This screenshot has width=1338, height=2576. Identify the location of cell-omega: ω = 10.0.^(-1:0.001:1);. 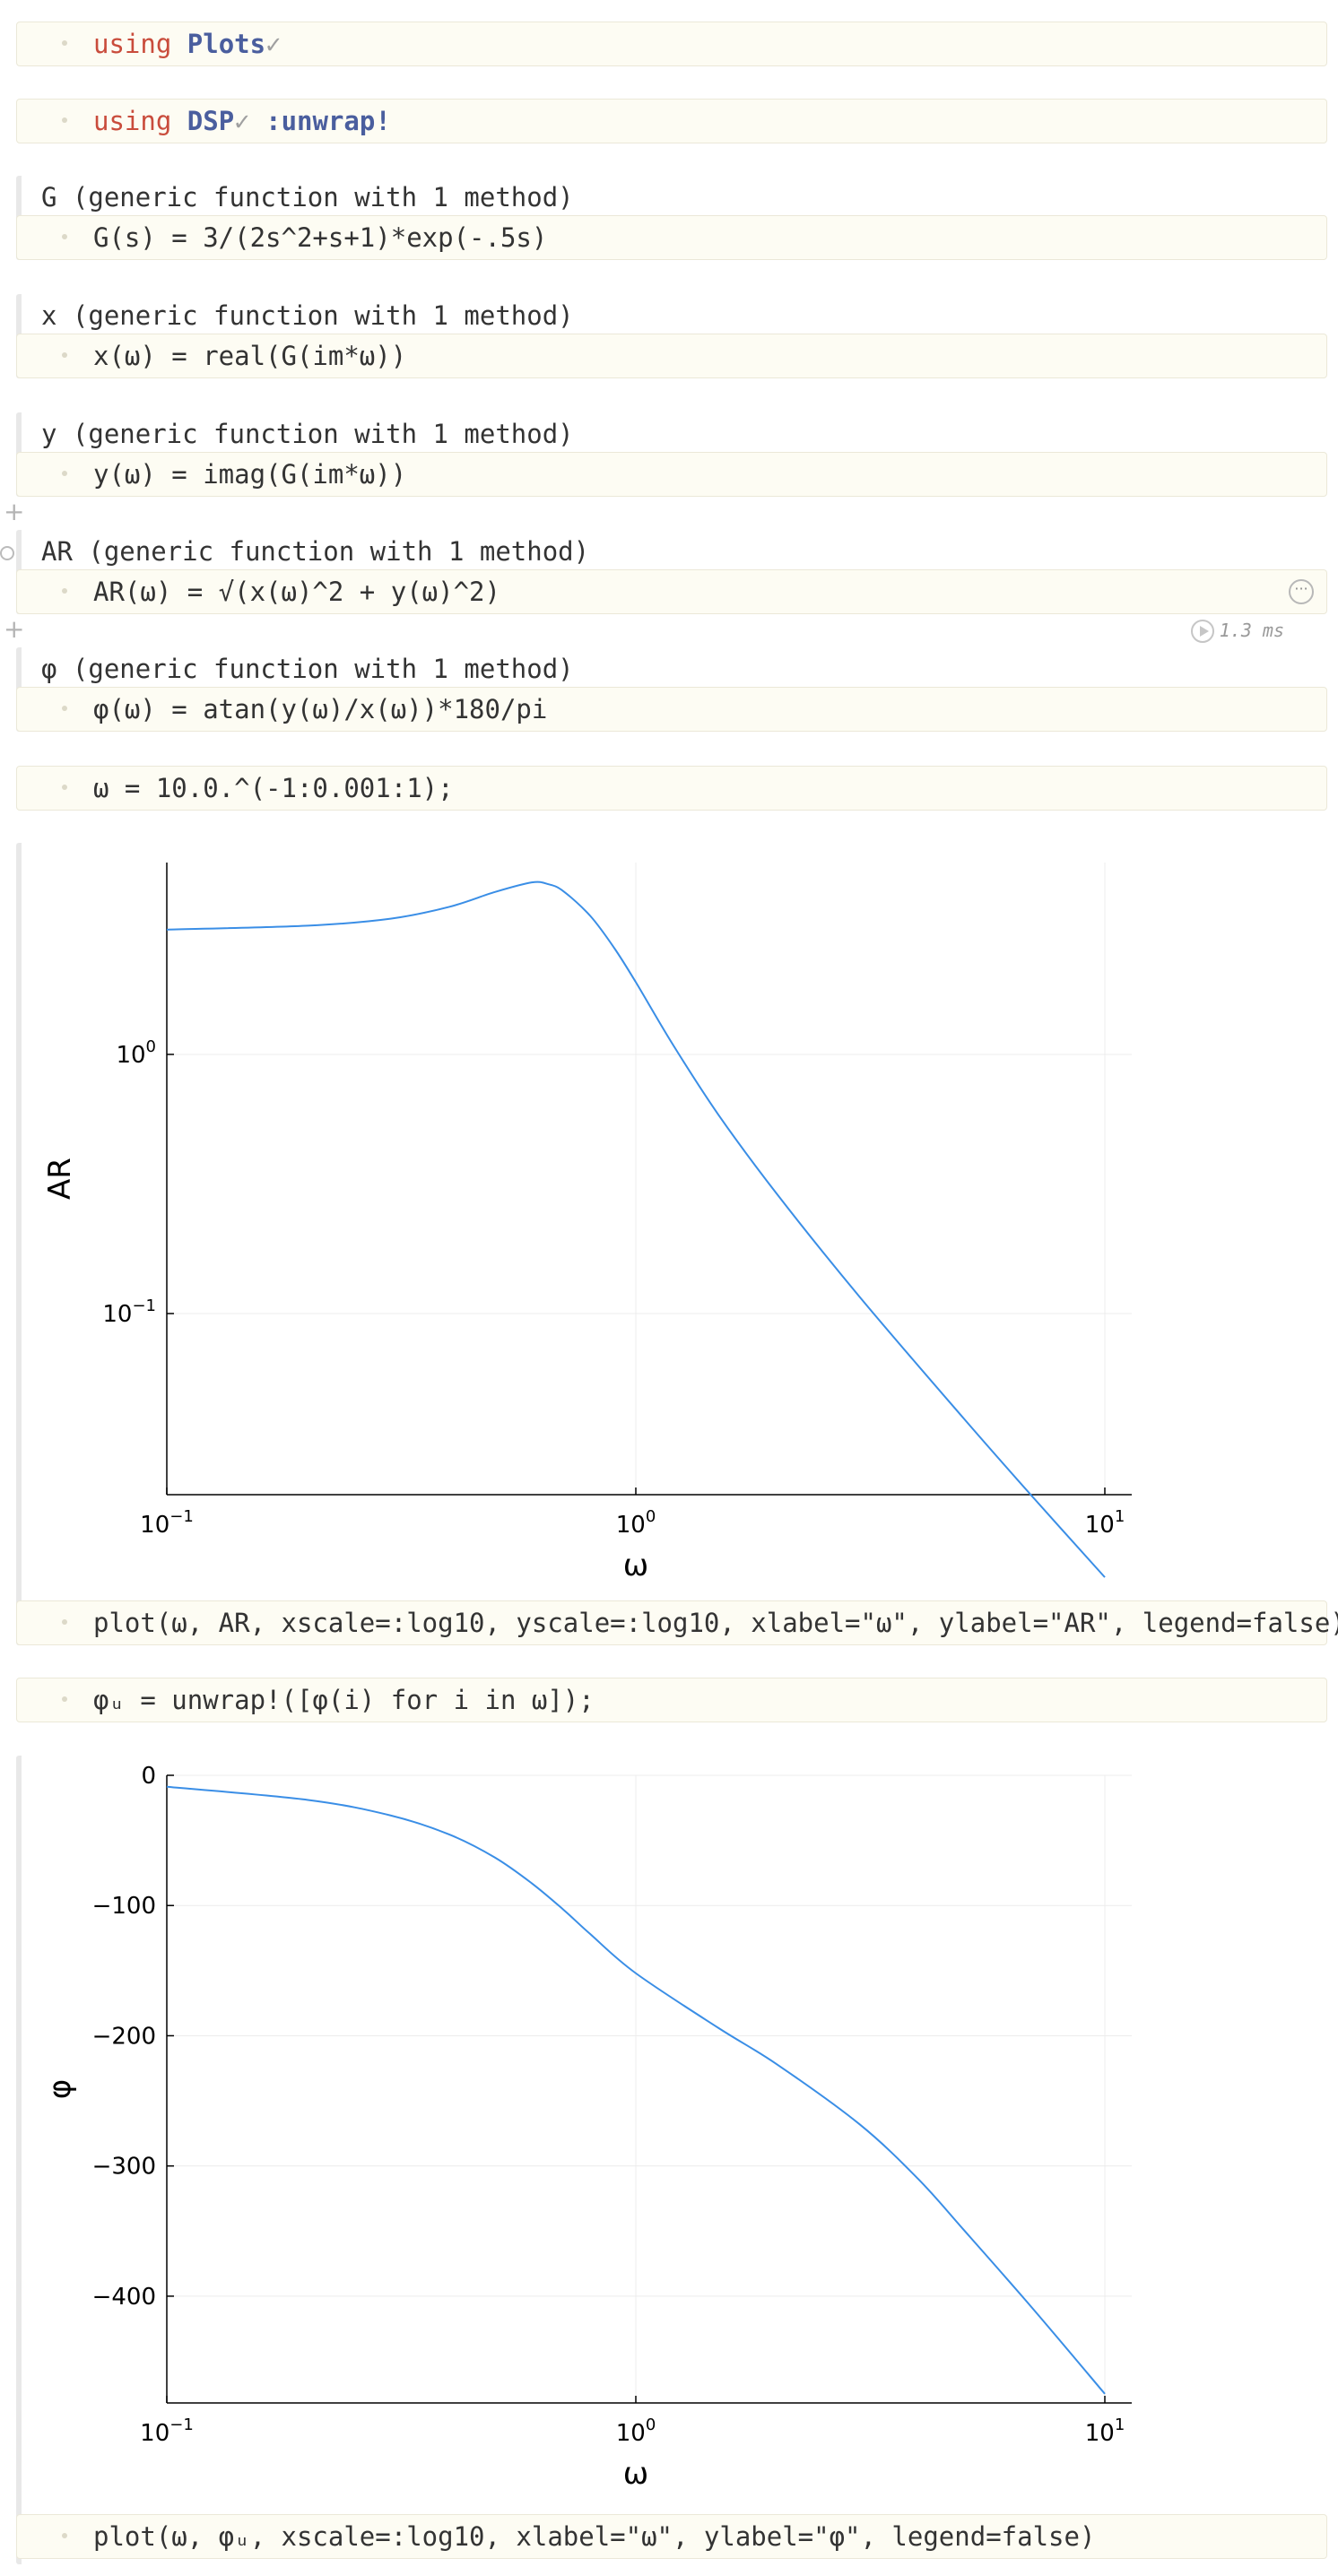
(671, 788).